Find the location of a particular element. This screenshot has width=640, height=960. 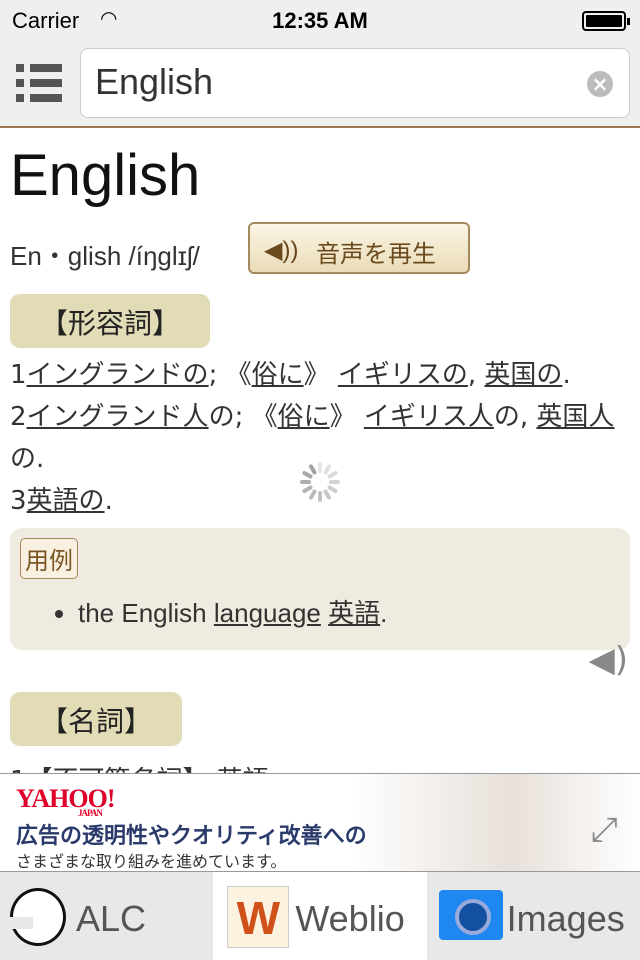

sense-text: の; 《 is located at coordinates (243, 417).